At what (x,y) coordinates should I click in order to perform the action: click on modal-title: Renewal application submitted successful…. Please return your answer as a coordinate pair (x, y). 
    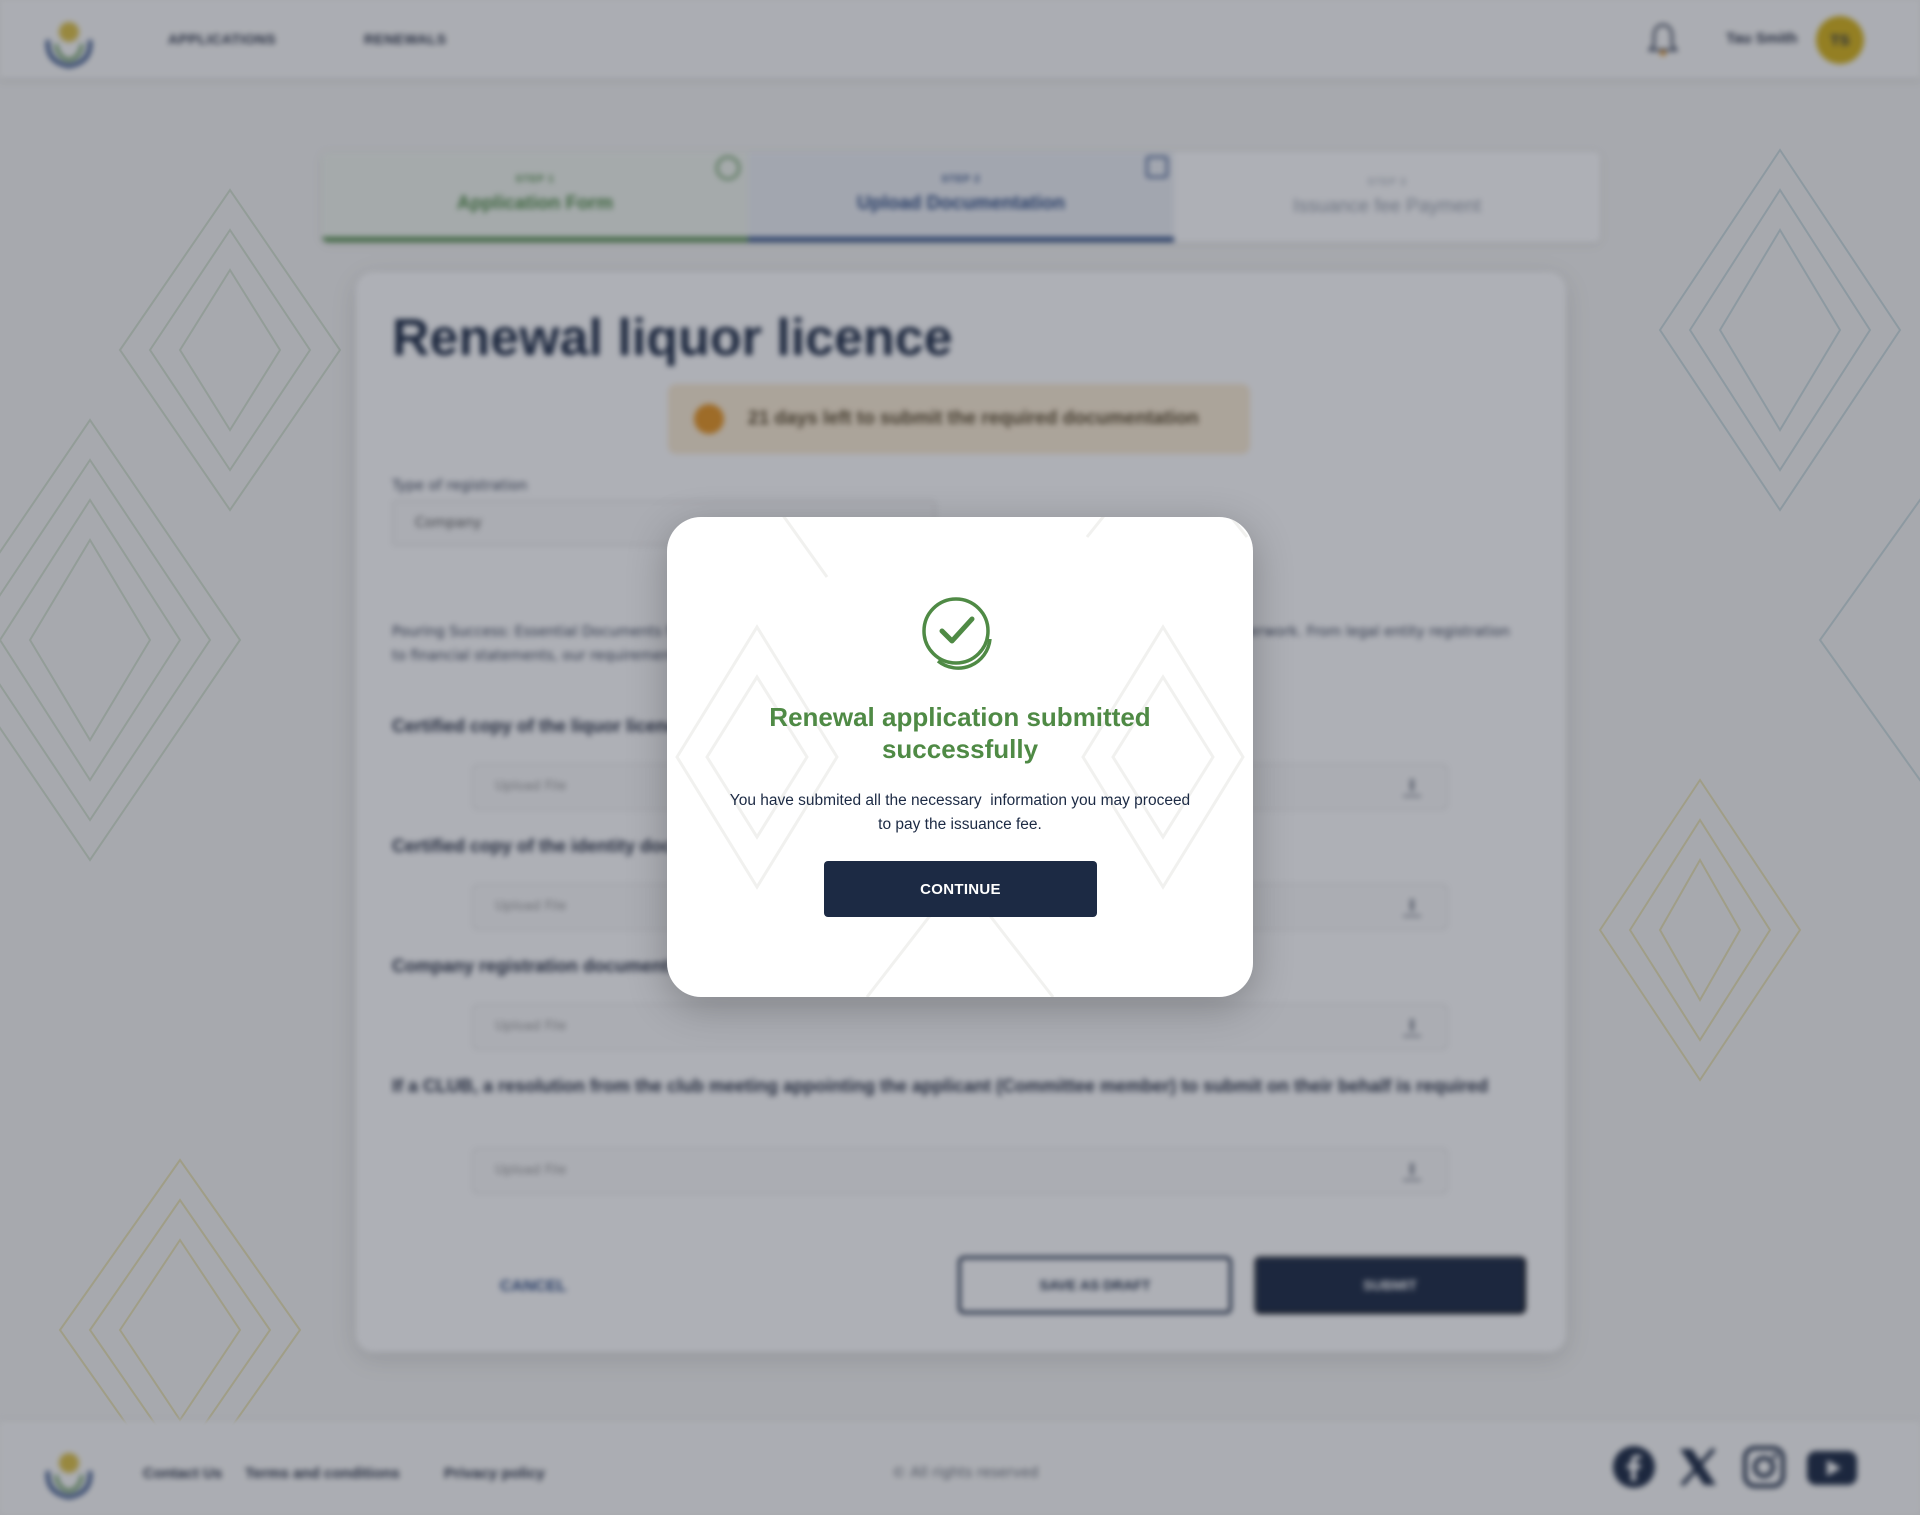
    Looking at the image, I should click on (960, 733).